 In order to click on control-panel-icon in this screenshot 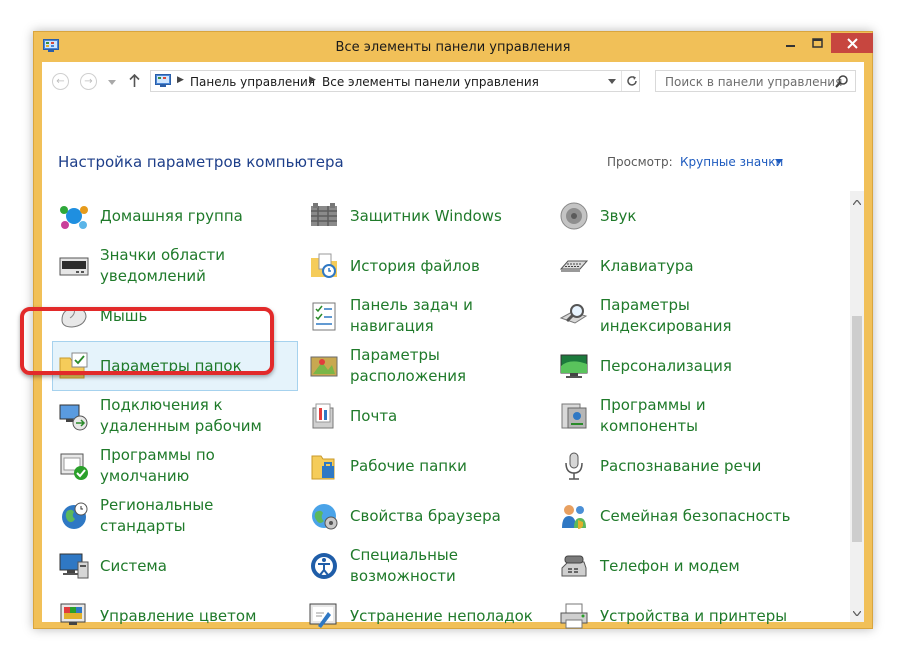, I will do `click(163, 80)`.